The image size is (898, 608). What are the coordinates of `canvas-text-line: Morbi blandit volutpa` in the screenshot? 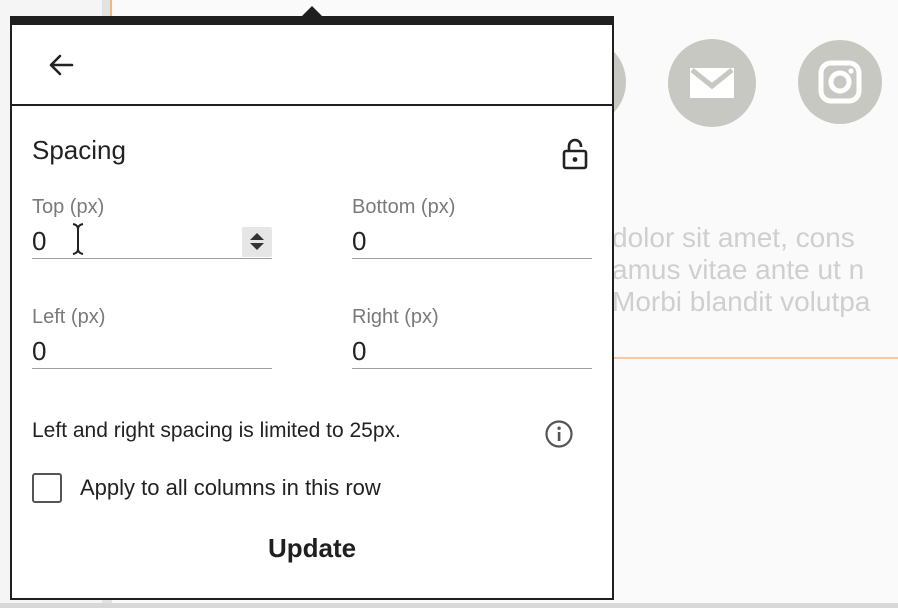 It's located at (741, 301).